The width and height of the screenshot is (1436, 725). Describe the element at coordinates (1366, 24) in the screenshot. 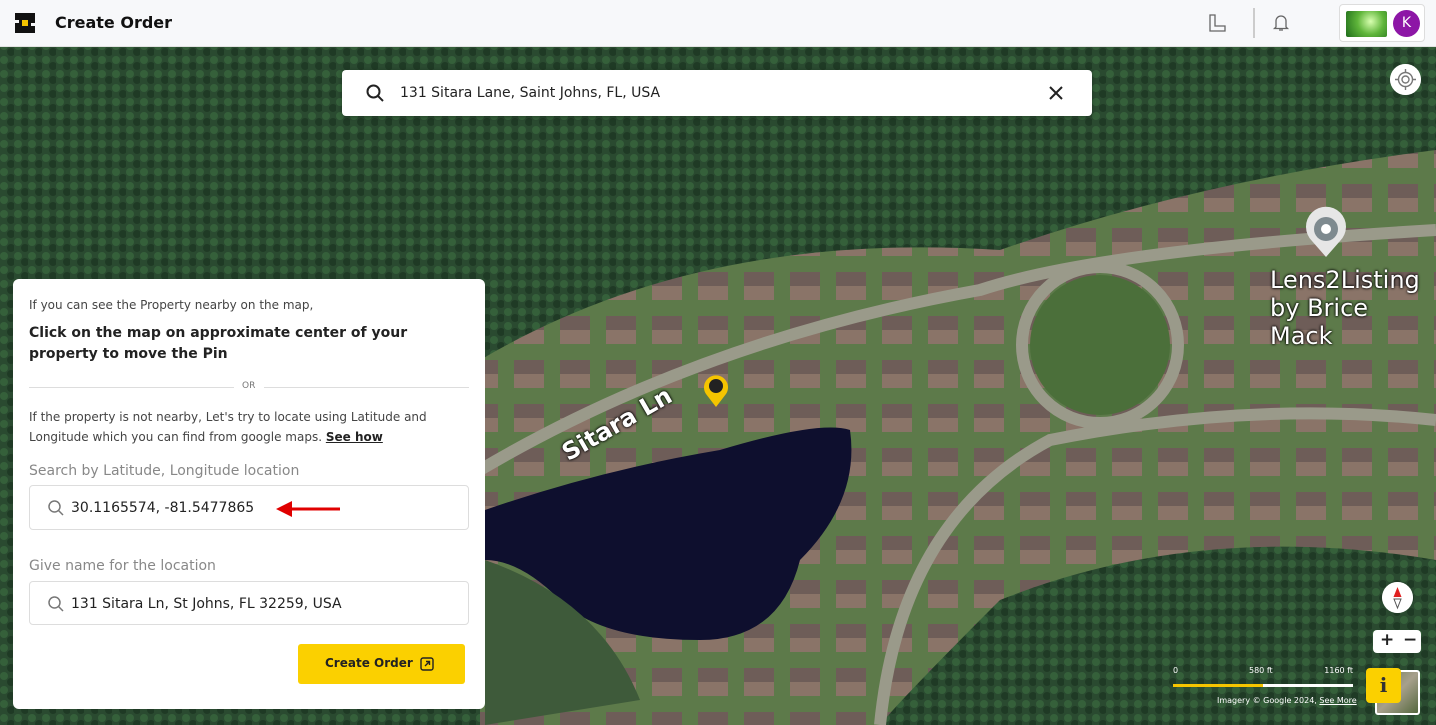

I see `company-thumbnail` at that location.